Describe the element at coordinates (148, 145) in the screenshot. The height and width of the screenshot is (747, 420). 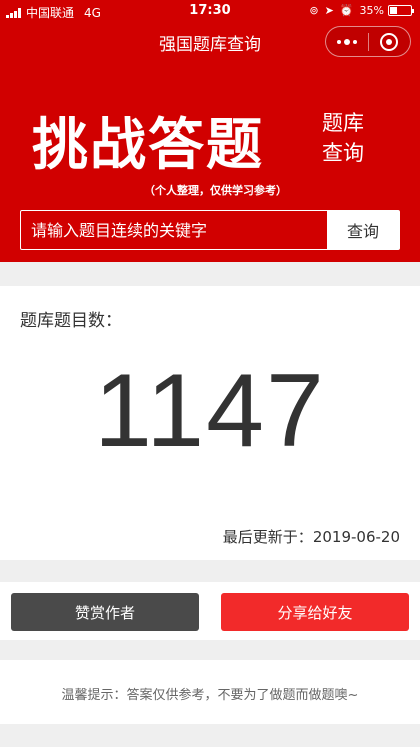
I see `hero-title: 挑战答题` at that location.